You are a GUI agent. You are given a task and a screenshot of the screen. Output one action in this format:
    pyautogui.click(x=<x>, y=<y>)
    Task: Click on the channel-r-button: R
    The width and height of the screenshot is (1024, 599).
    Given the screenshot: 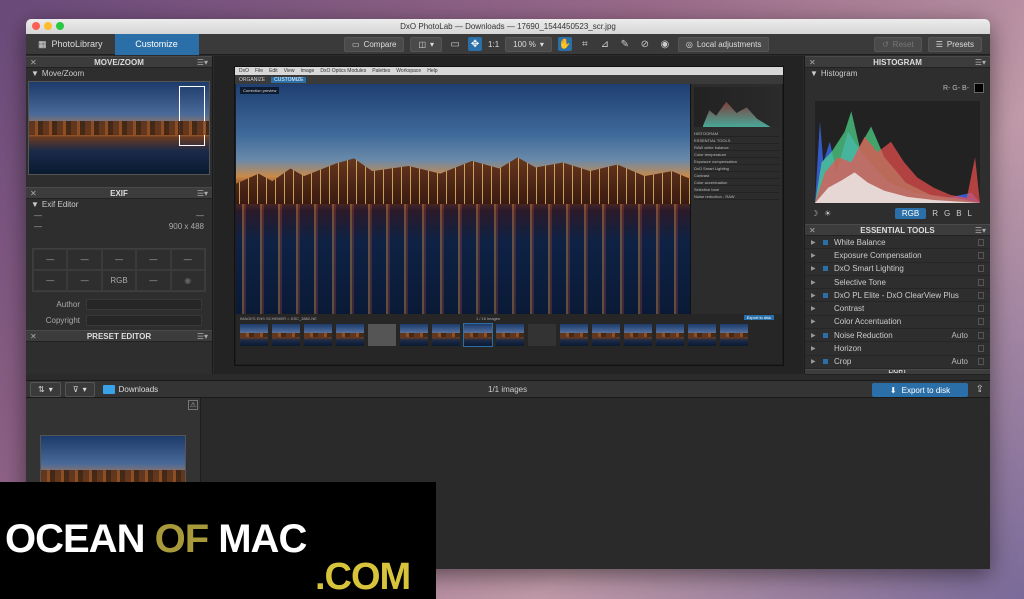 What is the action you would take?
    pyautogui.click(x=935, y=213)
    